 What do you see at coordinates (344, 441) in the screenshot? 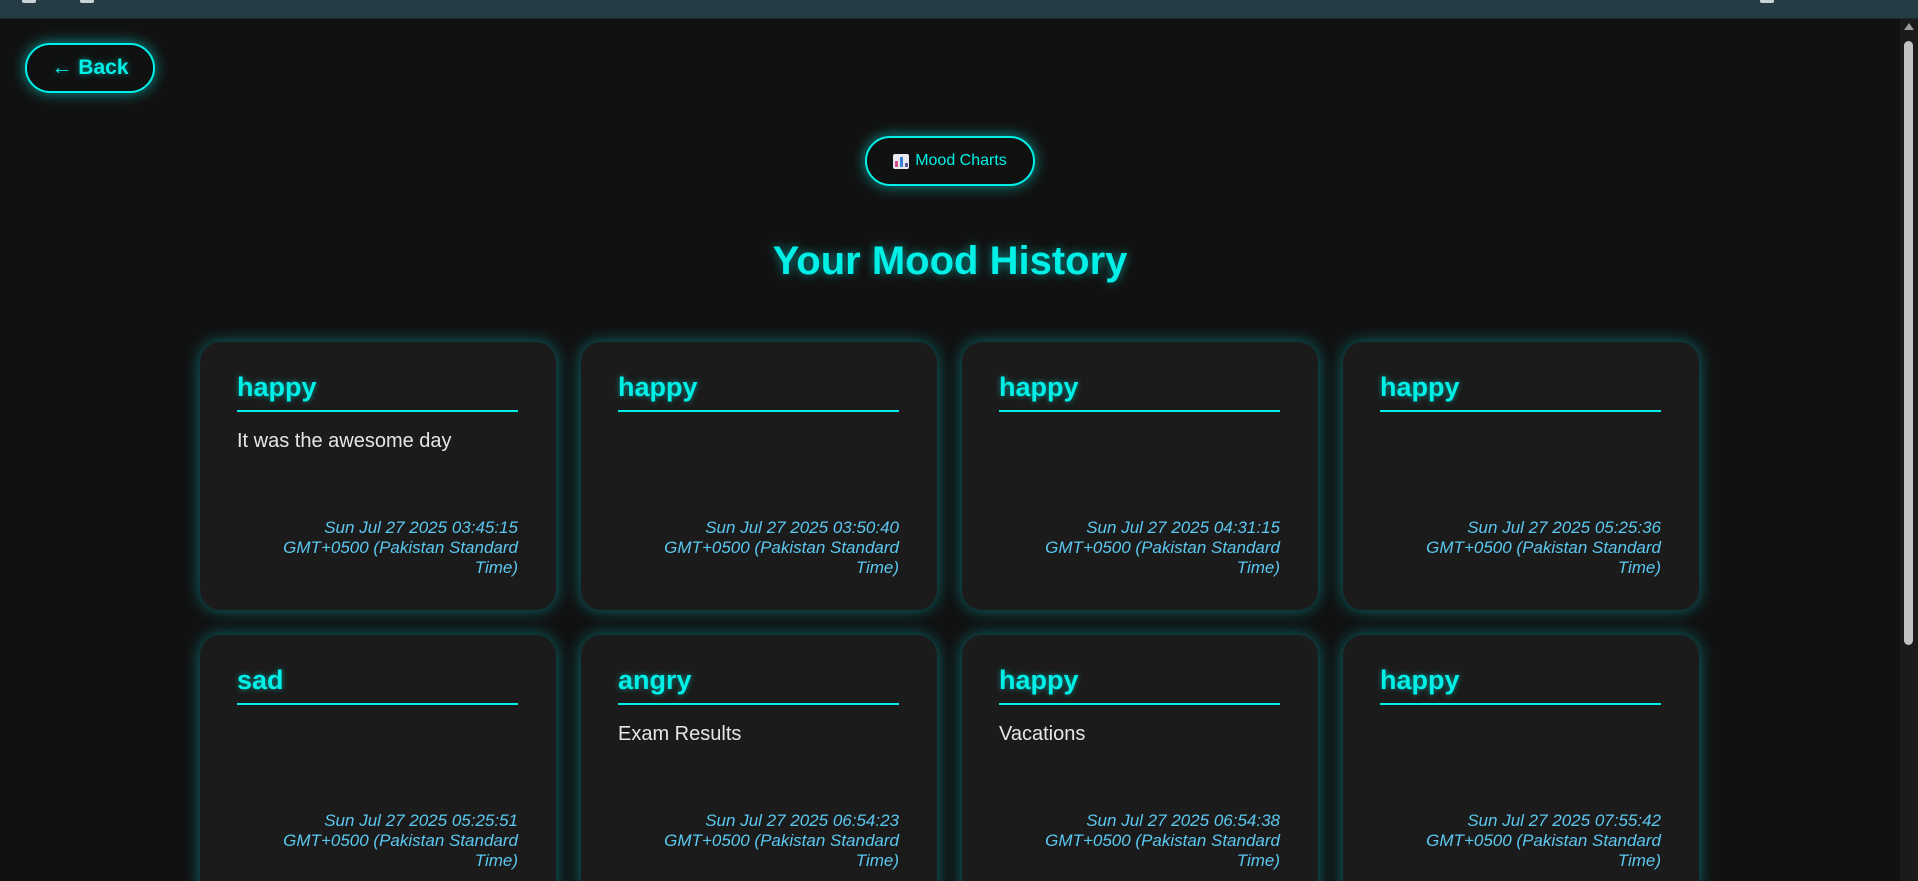
I see `mood-note: It was the awesome day` at bounding box center [344, 441].